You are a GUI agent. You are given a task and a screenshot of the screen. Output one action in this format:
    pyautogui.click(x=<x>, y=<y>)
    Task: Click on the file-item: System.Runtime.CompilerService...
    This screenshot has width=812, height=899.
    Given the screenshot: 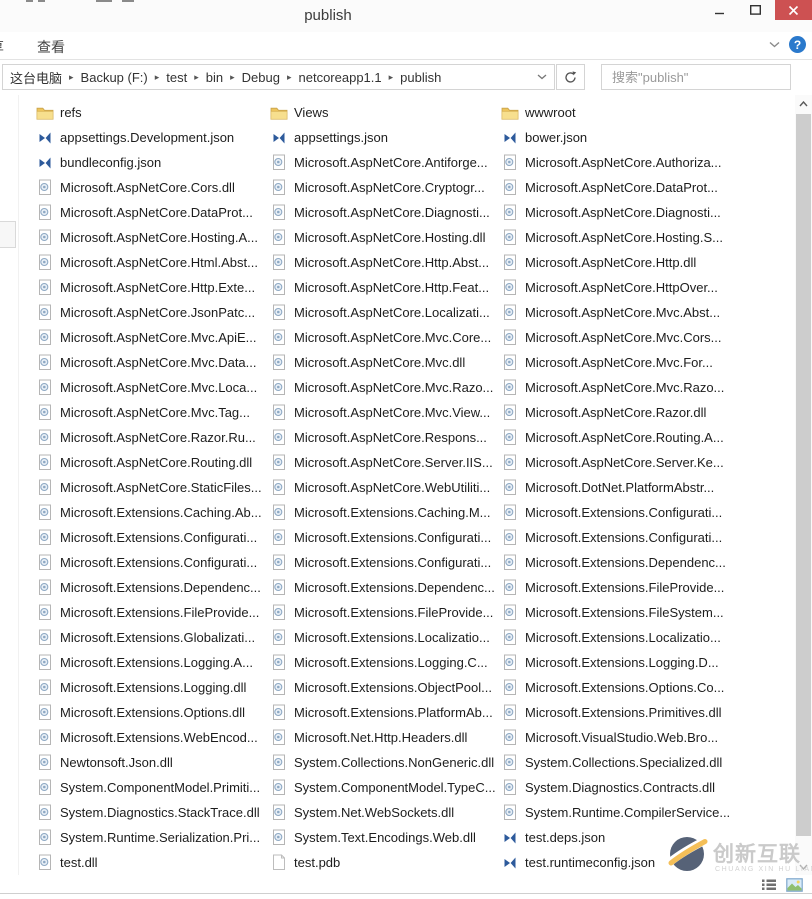 What is the action you would take?
    pyautogui.click(x=615, y=812)
    